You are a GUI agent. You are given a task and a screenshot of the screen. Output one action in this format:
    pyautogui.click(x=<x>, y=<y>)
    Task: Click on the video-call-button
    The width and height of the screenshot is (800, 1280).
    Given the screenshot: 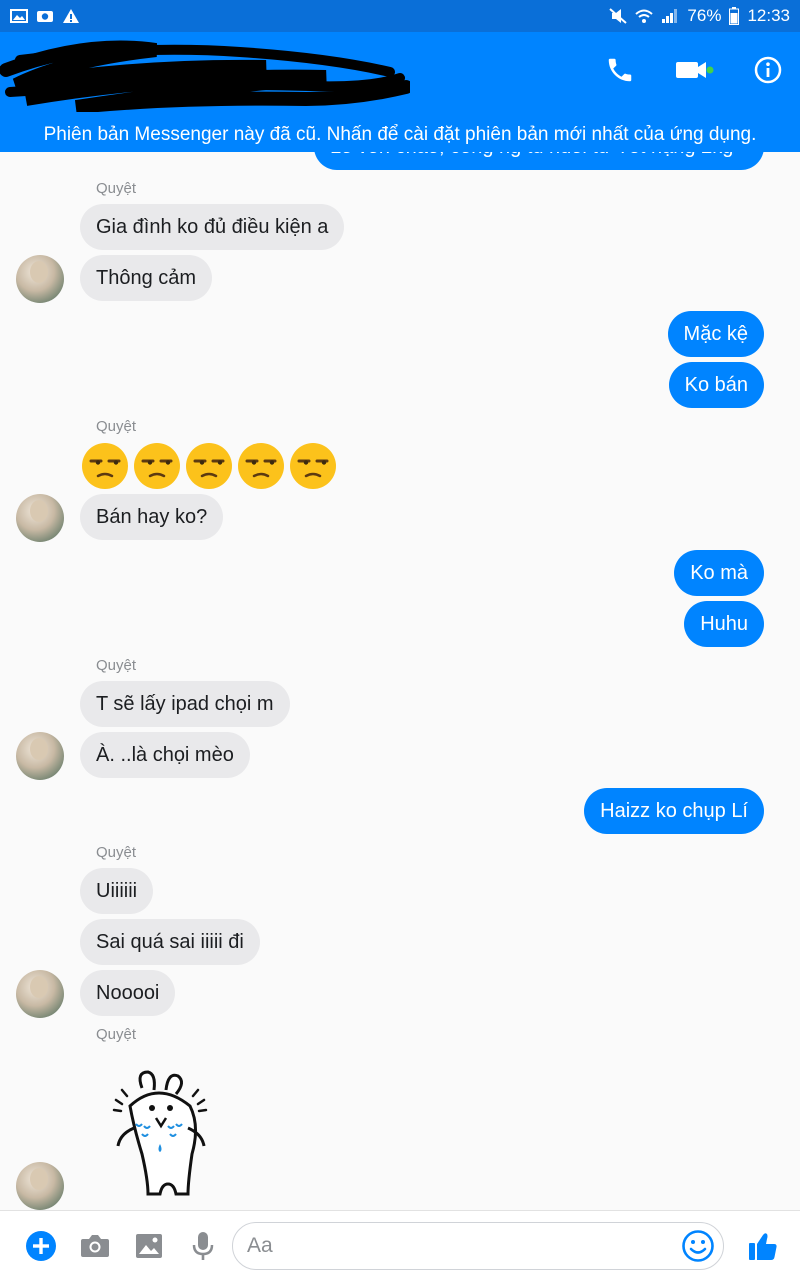 What is the action you would take?
    pyautogui.click(x=694, y=70)
    